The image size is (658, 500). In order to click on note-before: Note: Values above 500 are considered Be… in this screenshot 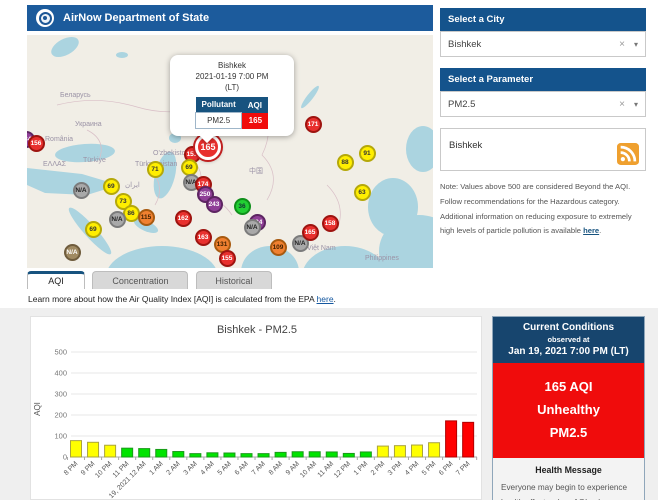, I will do `click(536, 209)`.